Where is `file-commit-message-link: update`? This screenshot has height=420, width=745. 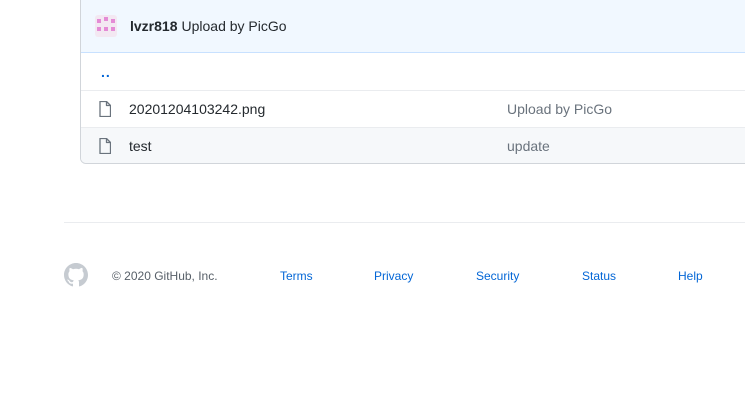 file-commit-message-link: update is located at coordinates (528, 146).